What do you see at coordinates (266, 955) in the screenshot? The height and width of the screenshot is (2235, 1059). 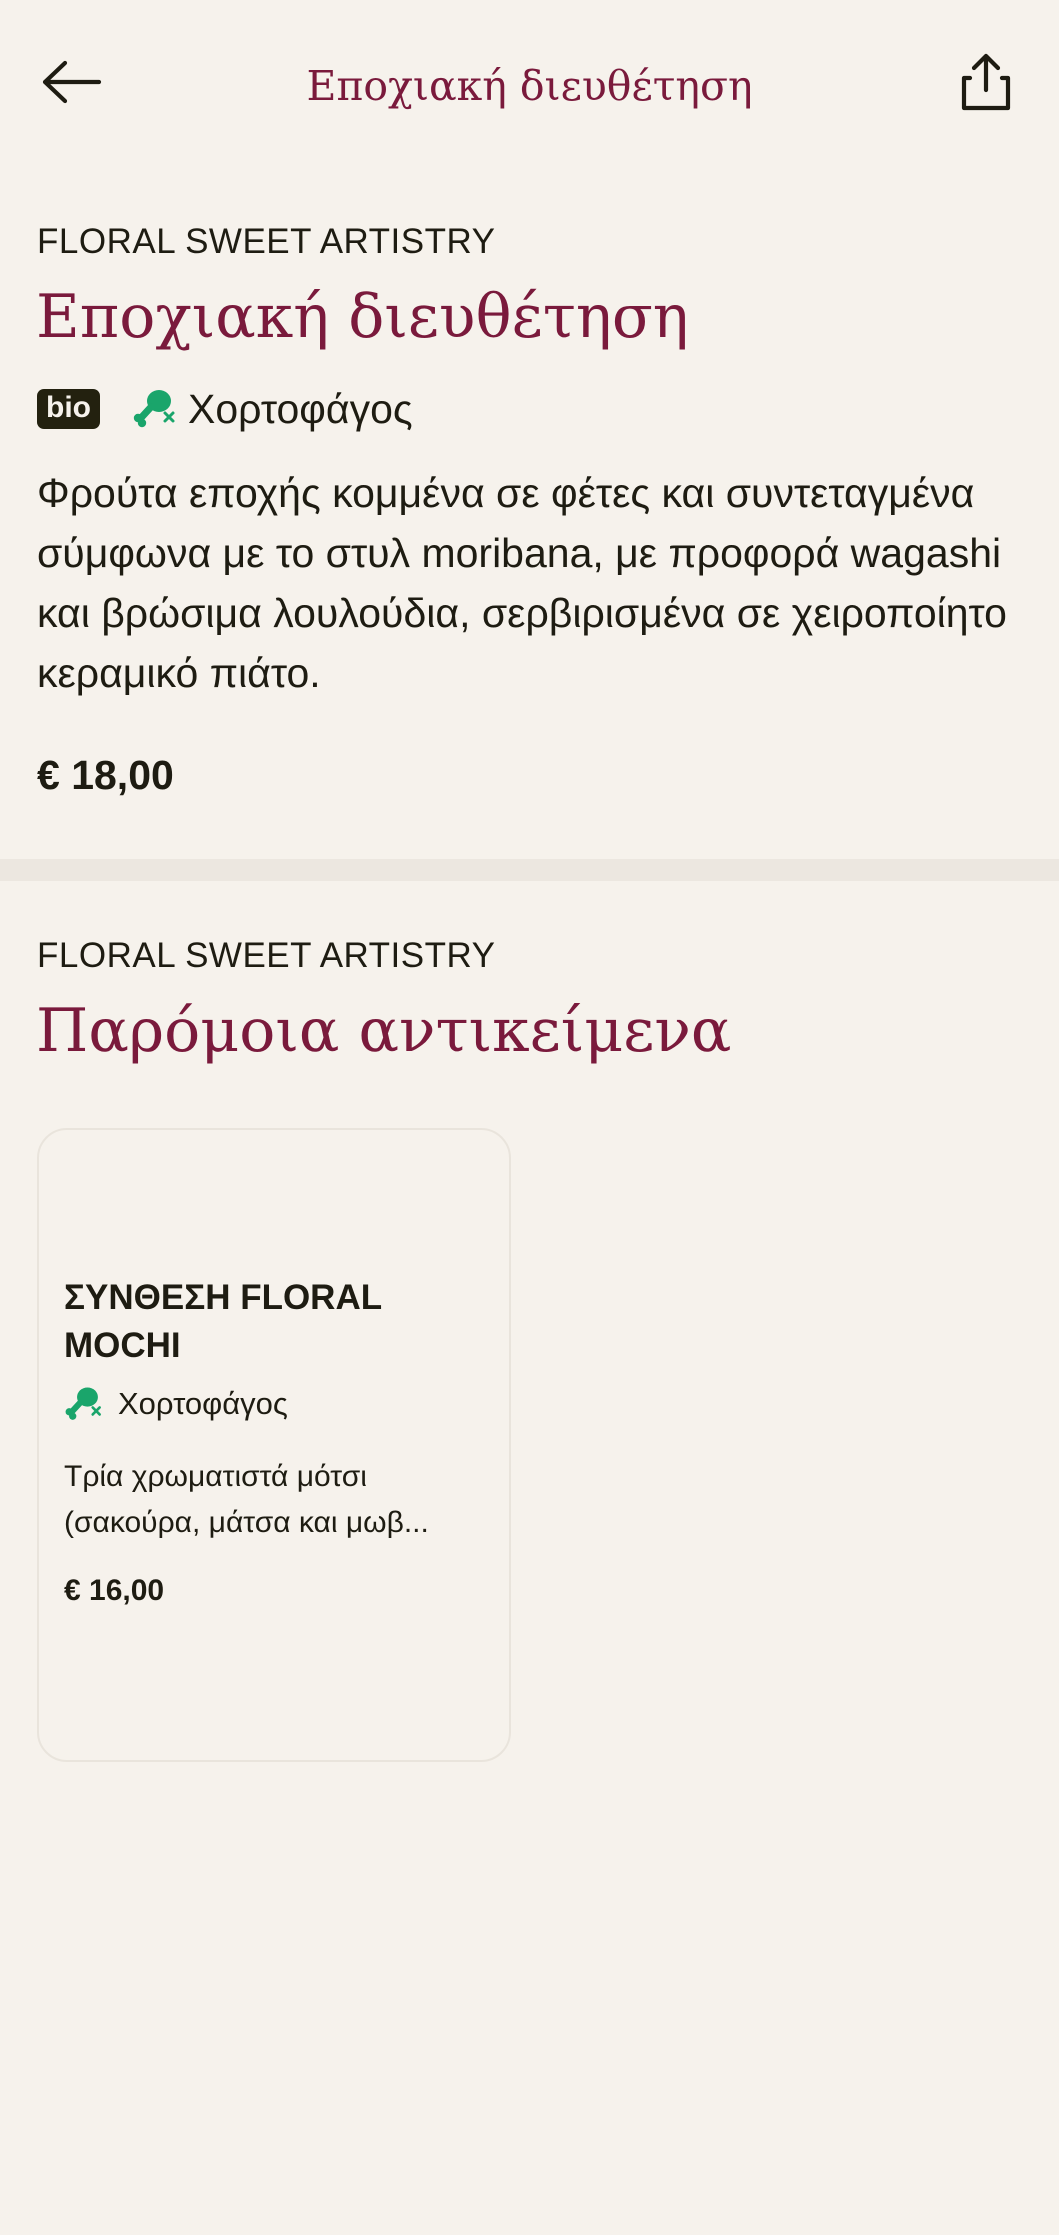 I see `similar-brand: FLORAL SWEET ARTISTRY` at bounding box center [266, 955].